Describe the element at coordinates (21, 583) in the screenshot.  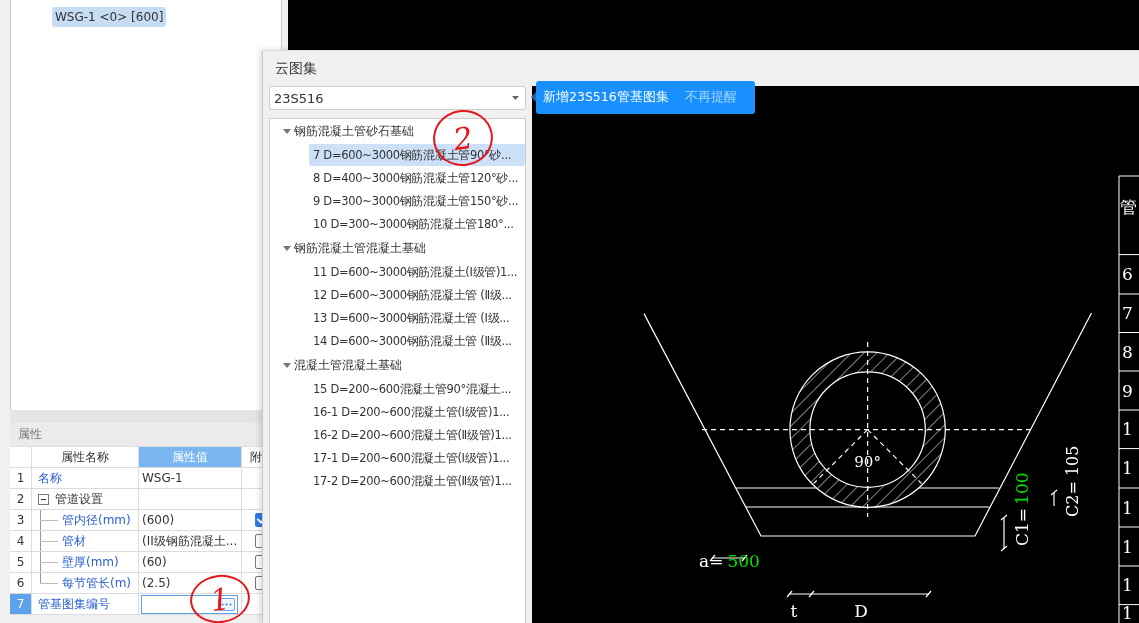
I see `row-number: 6` at that location.